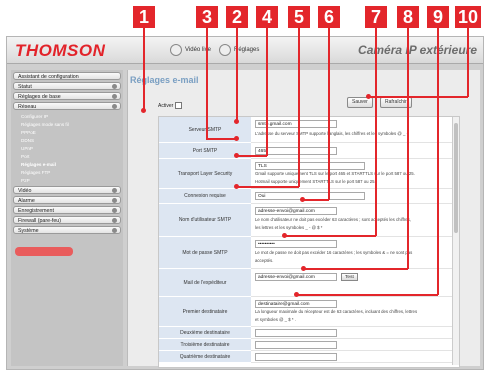  Describe the element at coordinates (67, 200) in the screenshot. I see `sidebar-item-alarm: Alarme` at that location.